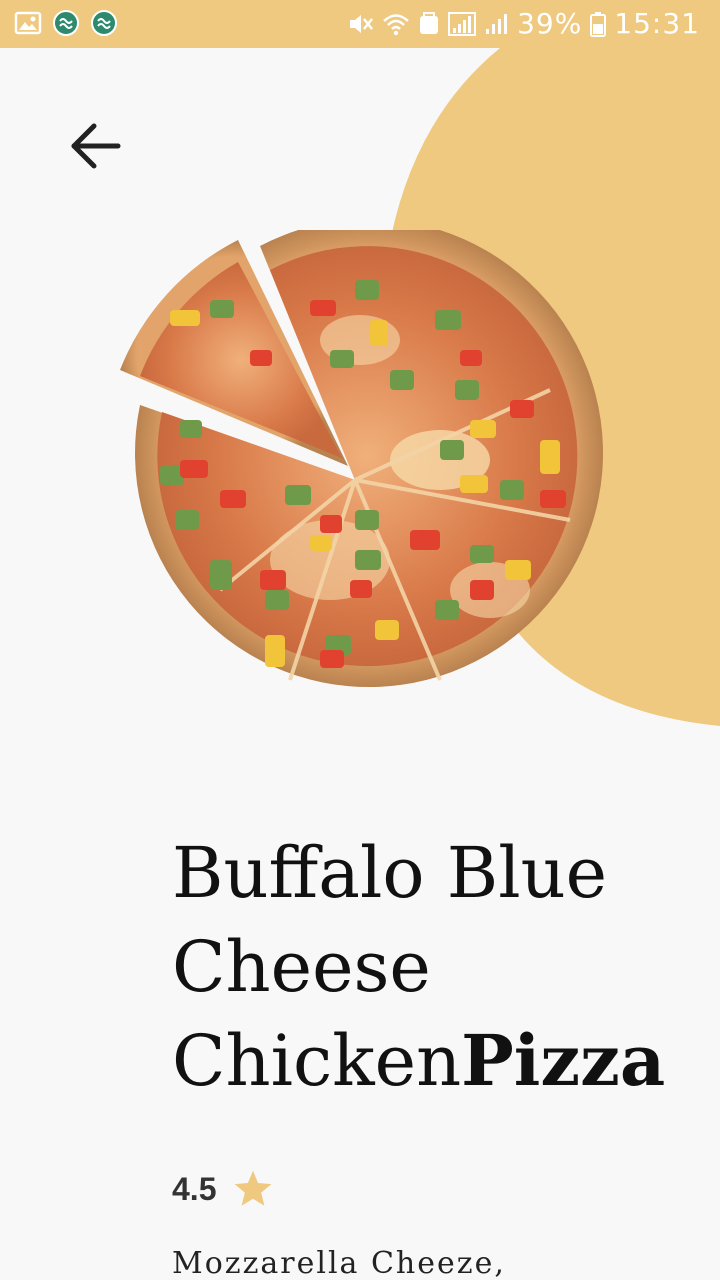  I want to click on status-bar: 39% 15:31, so click(360, 24).